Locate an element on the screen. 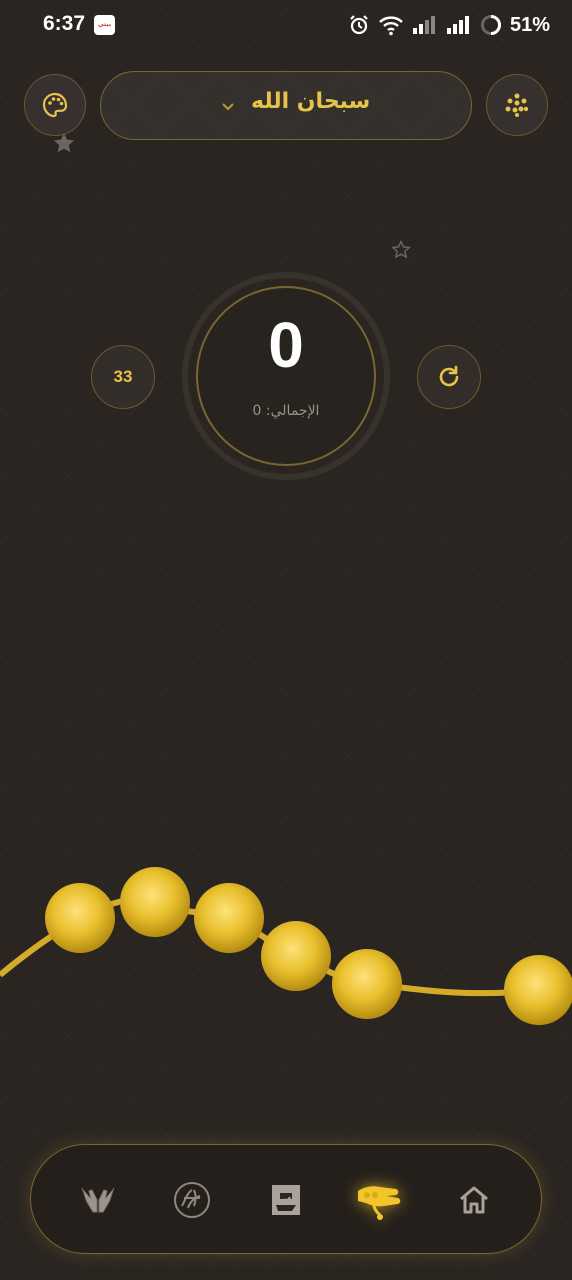 The height and width of the screenshot is (1280, 572). bottom-nav is located at coordinates (286, 1199).